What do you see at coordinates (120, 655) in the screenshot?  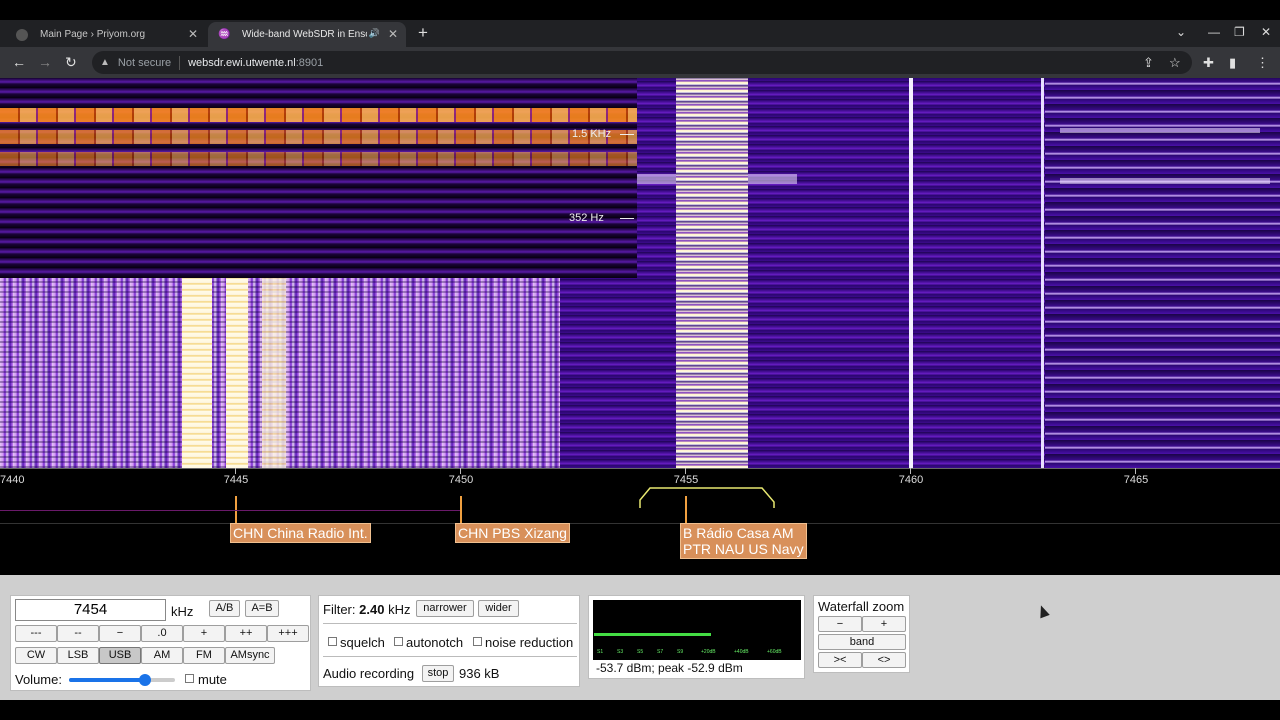 I see `mode-usb-button: USB` at bounding box center [120, 655].